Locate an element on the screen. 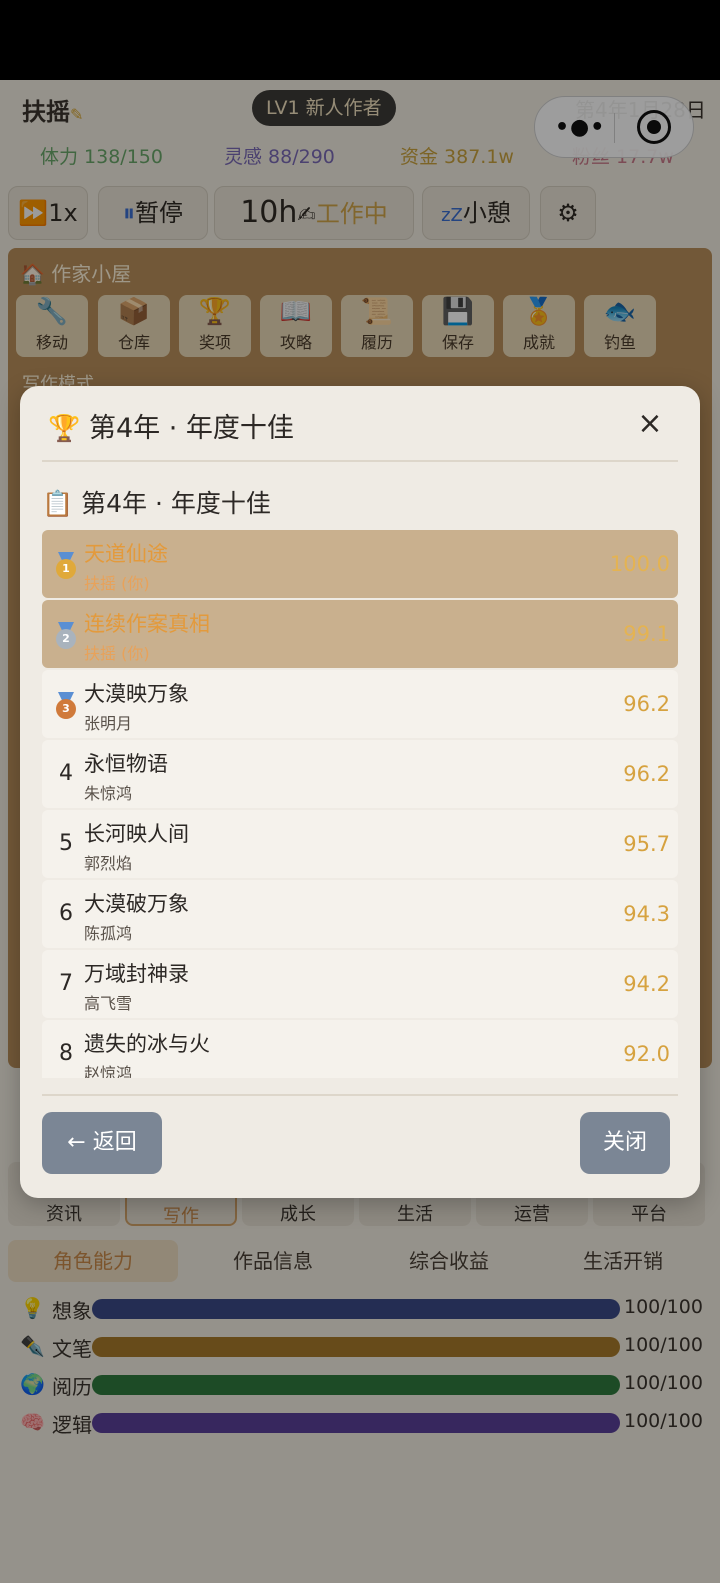 Image resolution: width=720 pixels, height=1583 pixels. score: 94.3 is located at coordinates (646, 914).